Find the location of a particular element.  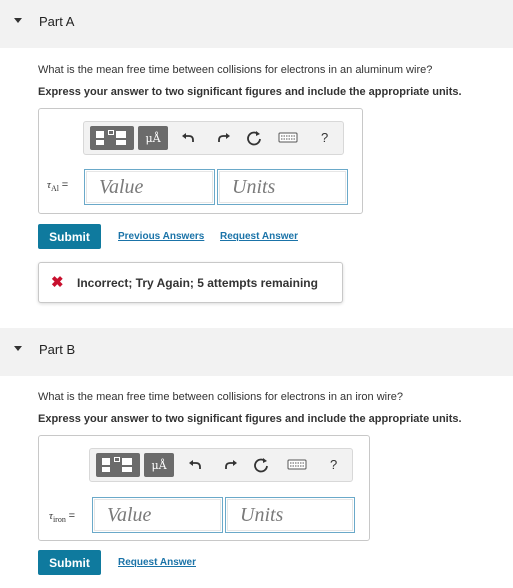

previous-answers-link: Previous Answers is located at coordinates (161, 236).